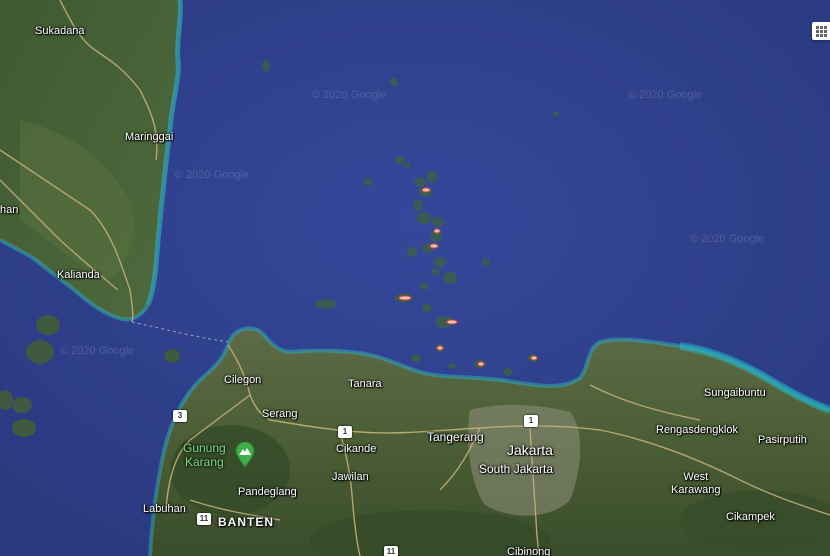  Describe the element at coordinates (696, 484) in the screenshot. I see `place-label-west-karawang: West Karawang` at that location.